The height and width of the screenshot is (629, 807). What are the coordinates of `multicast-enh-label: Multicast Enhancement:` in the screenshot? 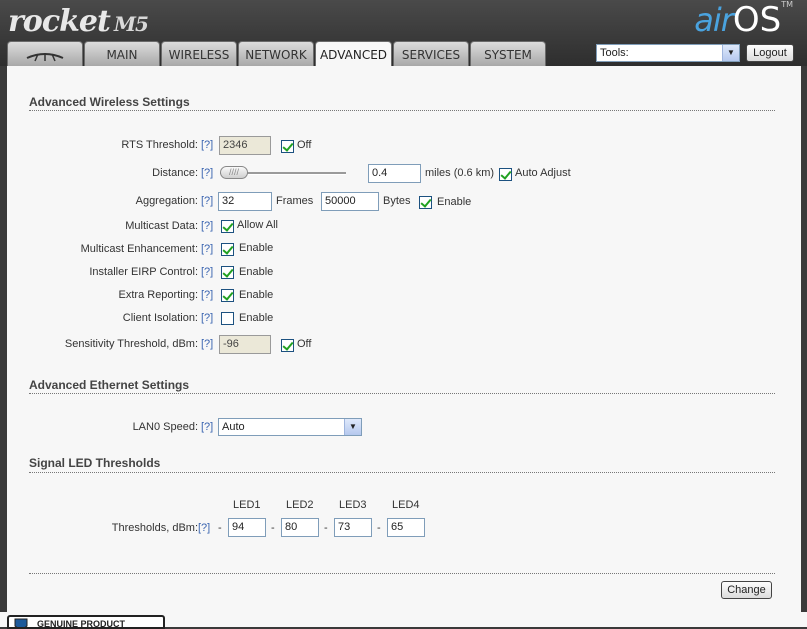 It's located at (139, 249).